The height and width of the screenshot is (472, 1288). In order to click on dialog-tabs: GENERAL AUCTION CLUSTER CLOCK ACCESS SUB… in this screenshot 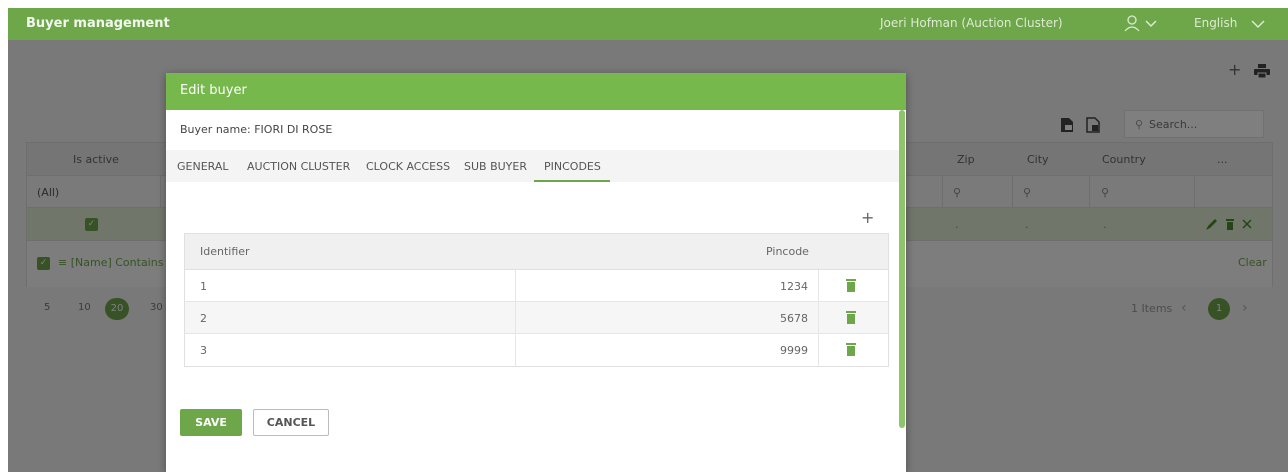, I will do `click(532, 166)`.